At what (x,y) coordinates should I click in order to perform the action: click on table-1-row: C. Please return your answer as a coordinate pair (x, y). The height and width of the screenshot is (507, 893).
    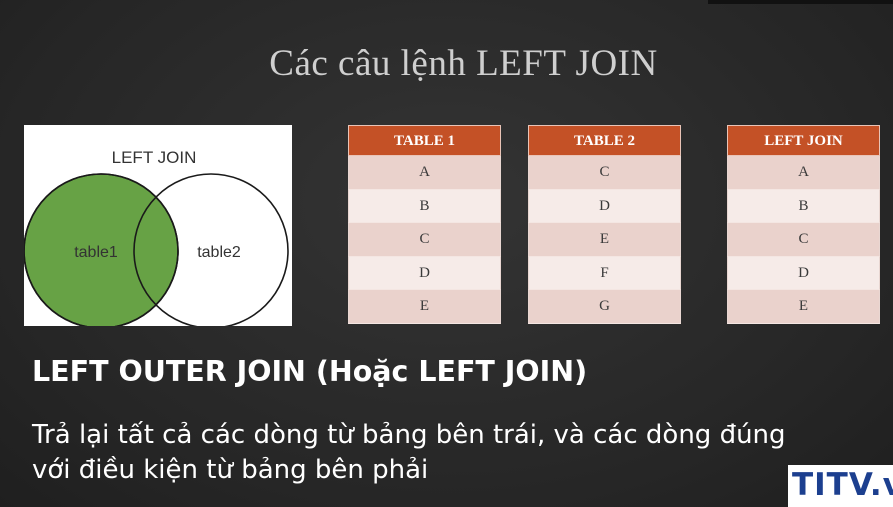
    Looking at the image, I should click on (424, 240).